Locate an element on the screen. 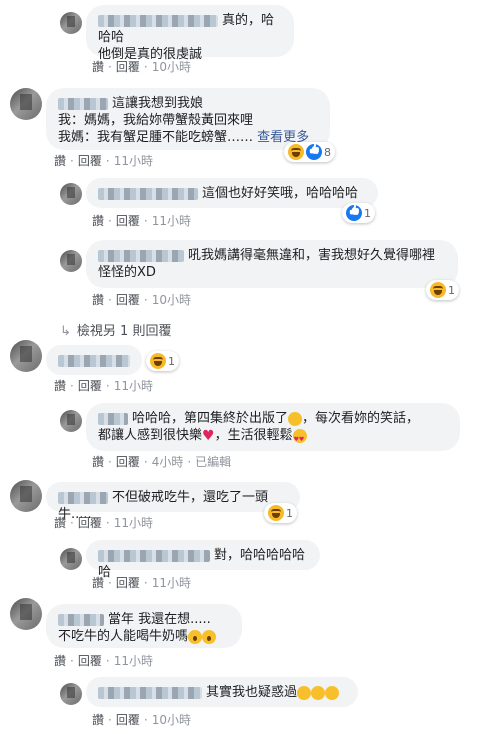 Image resolution: width=488 pixels, height=734 pixels. comment-bubble: 吼我媽講得毫無違和，害我想好久覺得哪裡 怪怪的XD is located at coordinates (272, 264).